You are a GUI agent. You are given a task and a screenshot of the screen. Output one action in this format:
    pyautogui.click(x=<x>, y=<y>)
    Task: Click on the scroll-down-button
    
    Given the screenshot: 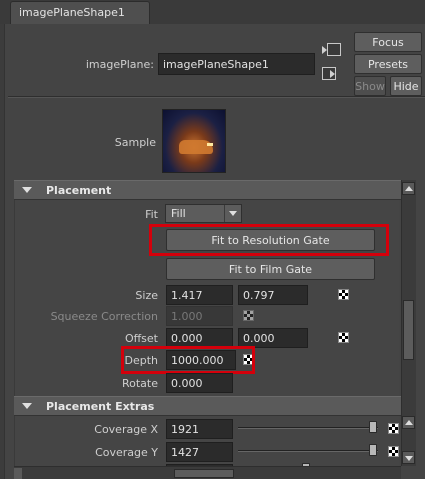 What is the action you would take?
    pyautogui.click(x=408, y=457)
    